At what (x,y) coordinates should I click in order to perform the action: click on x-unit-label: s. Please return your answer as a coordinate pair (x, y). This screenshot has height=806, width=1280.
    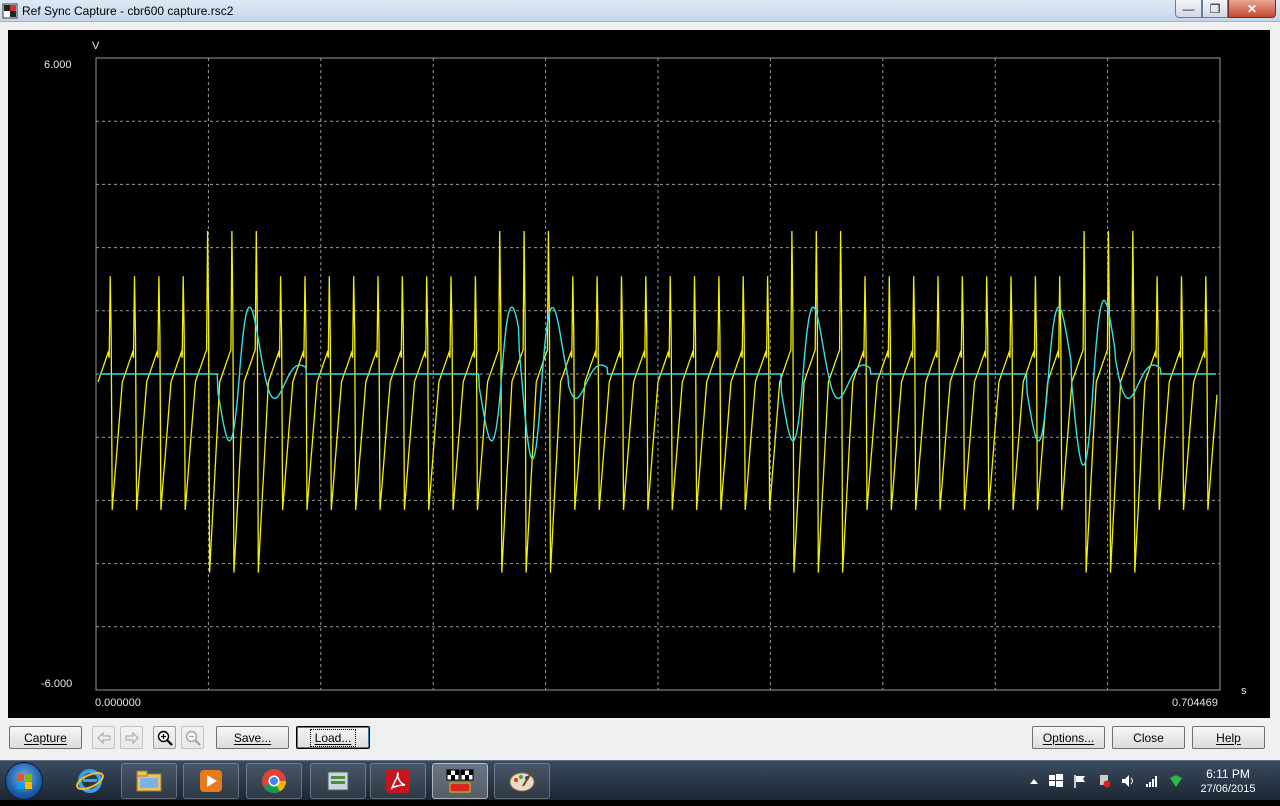
    Looking at the image, I should click on (1244, 691).